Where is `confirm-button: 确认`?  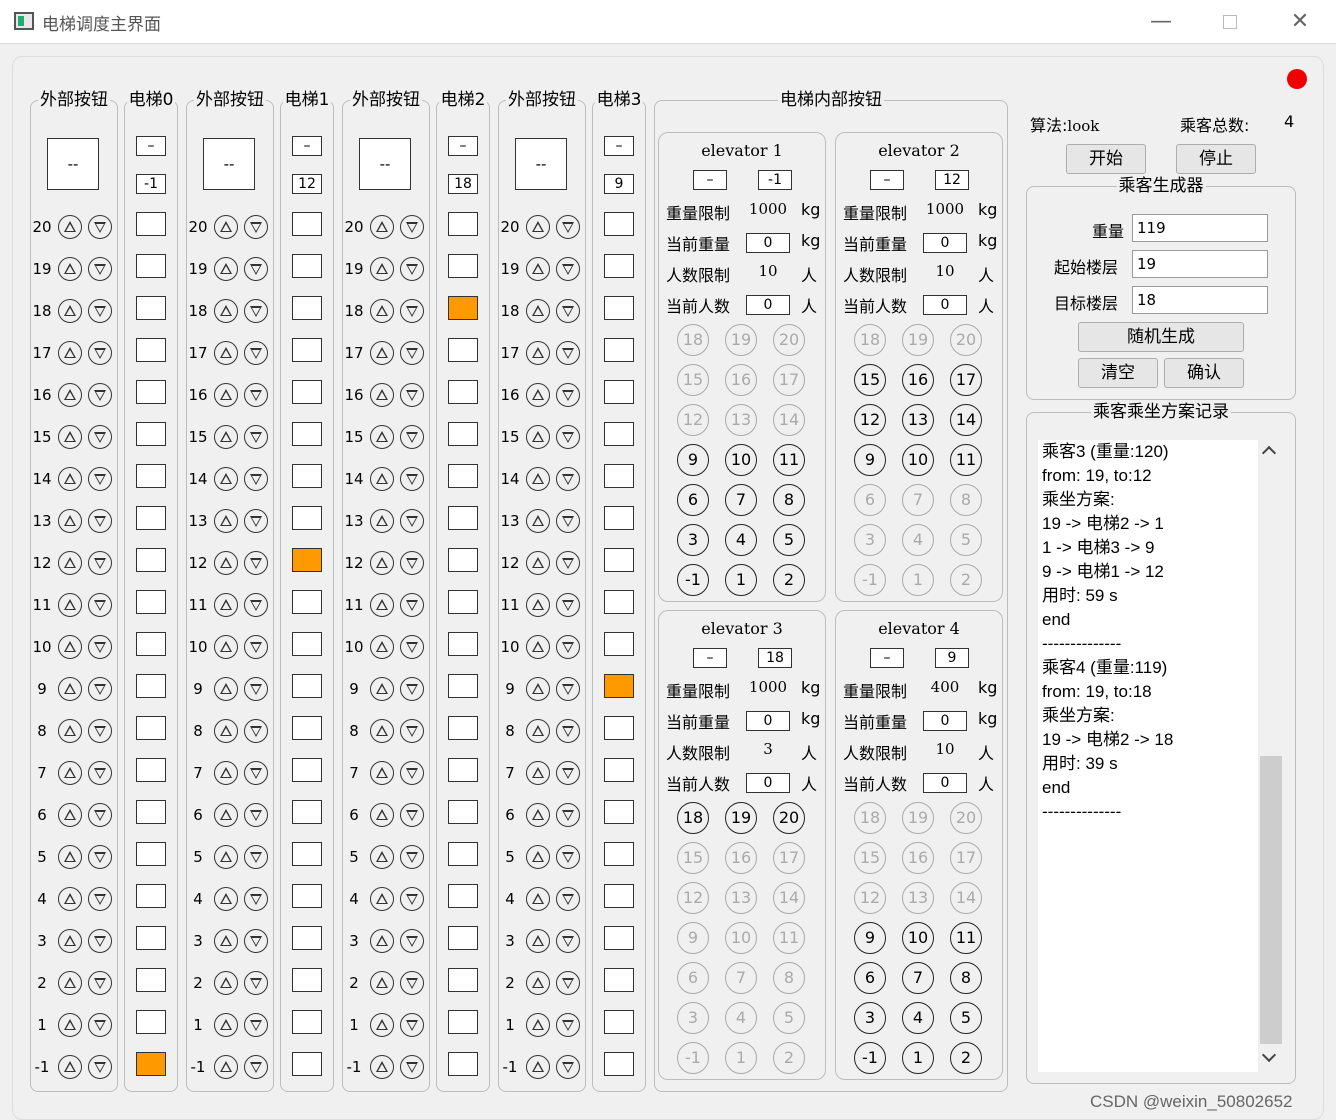
confirm-button: 确认 is located at coordinates (1204, 373).